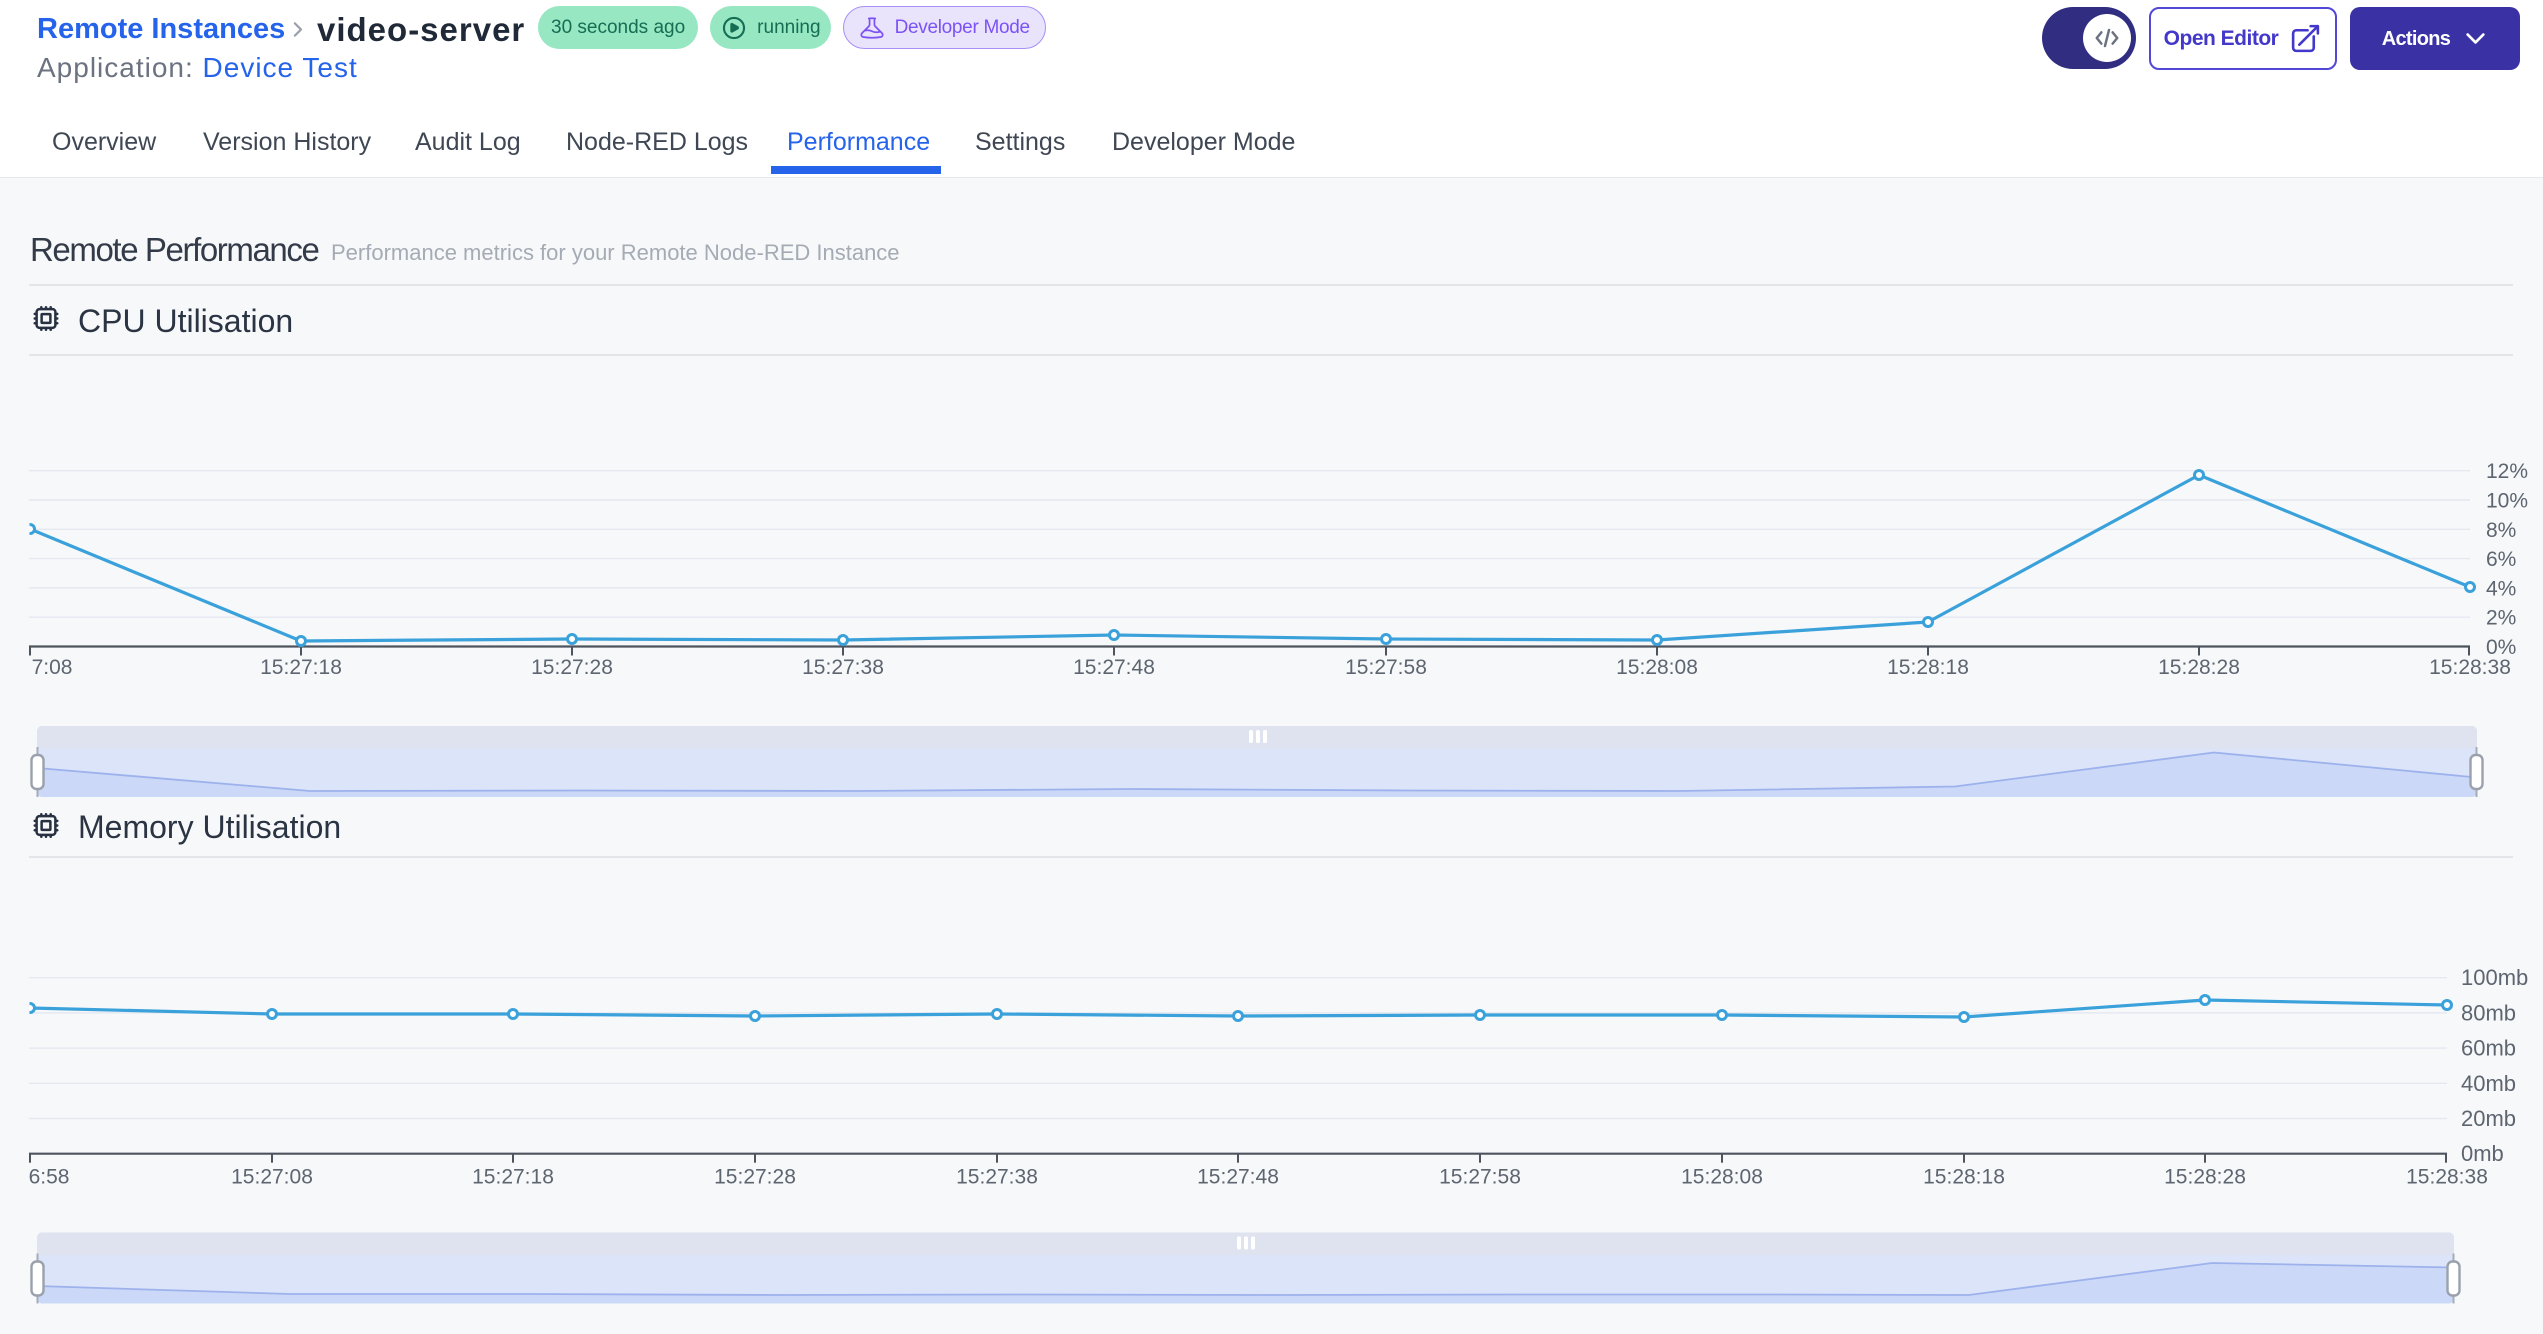 Image resolution: width=2543 pixels, height=1334 pixels. I want to click on svg-text: 0mb, so click(2482, 1153).